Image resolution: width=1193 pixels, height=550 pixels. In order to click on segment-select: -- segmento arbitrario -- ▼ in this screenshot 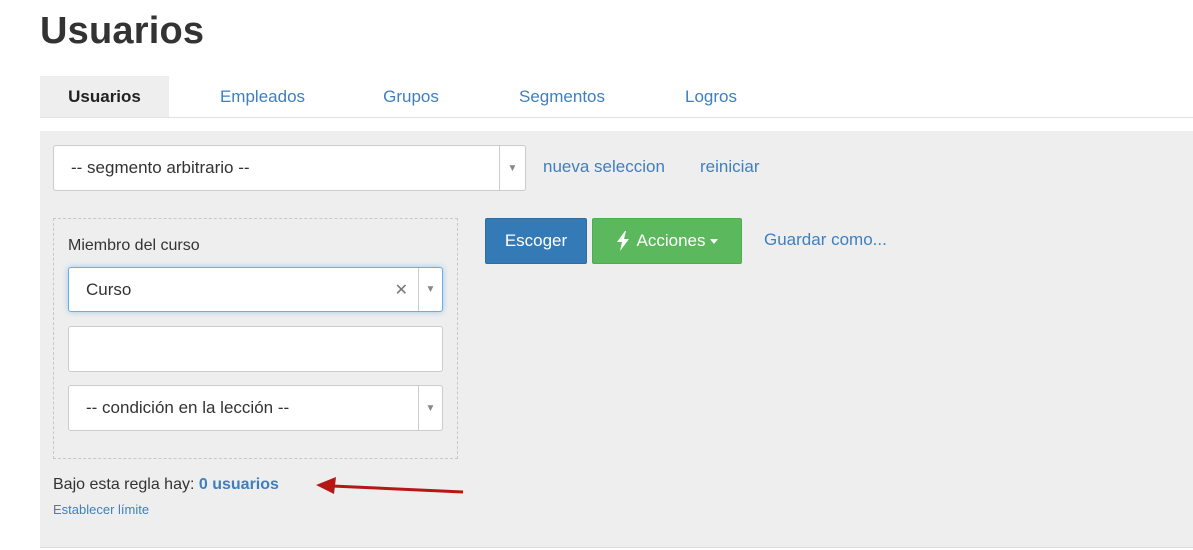, I will do `click(289, 168)`.